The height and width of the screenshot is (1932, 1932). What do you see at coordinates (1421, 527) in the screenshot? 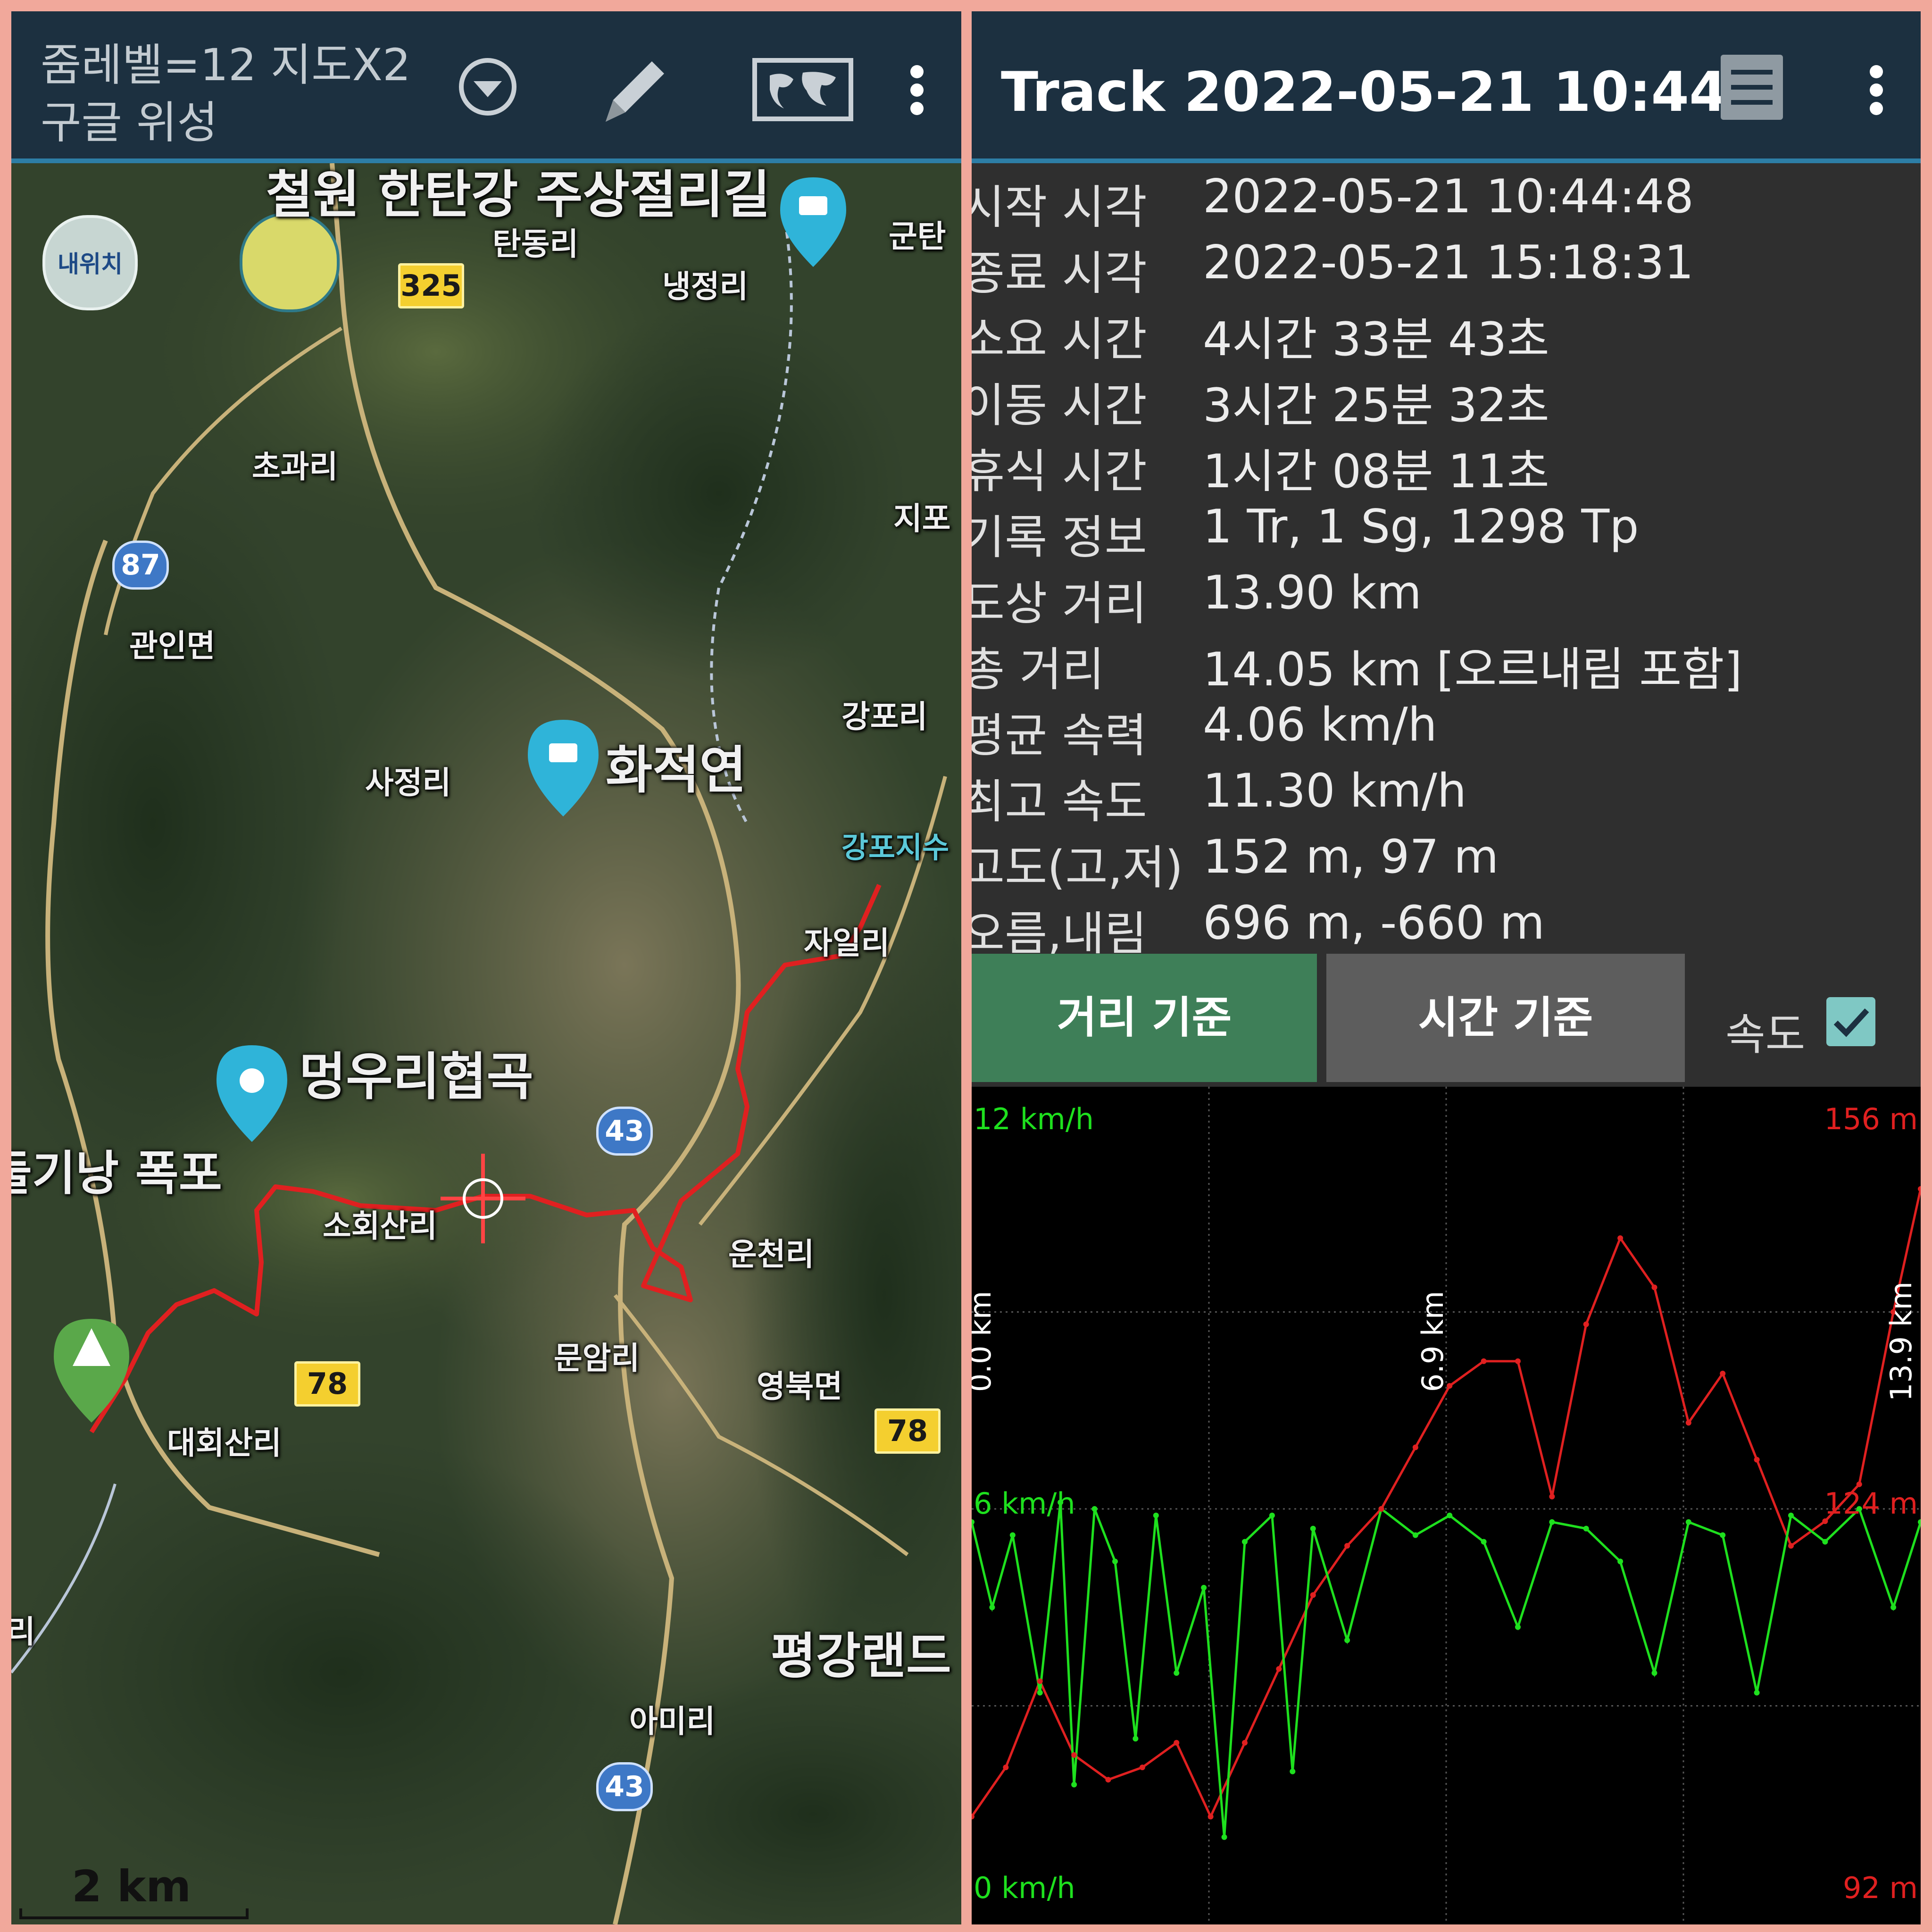
I see `stat-value-record-info: 1 Tr, 1 Sg, 1298 Tp` at bounding box center [1421, 527].